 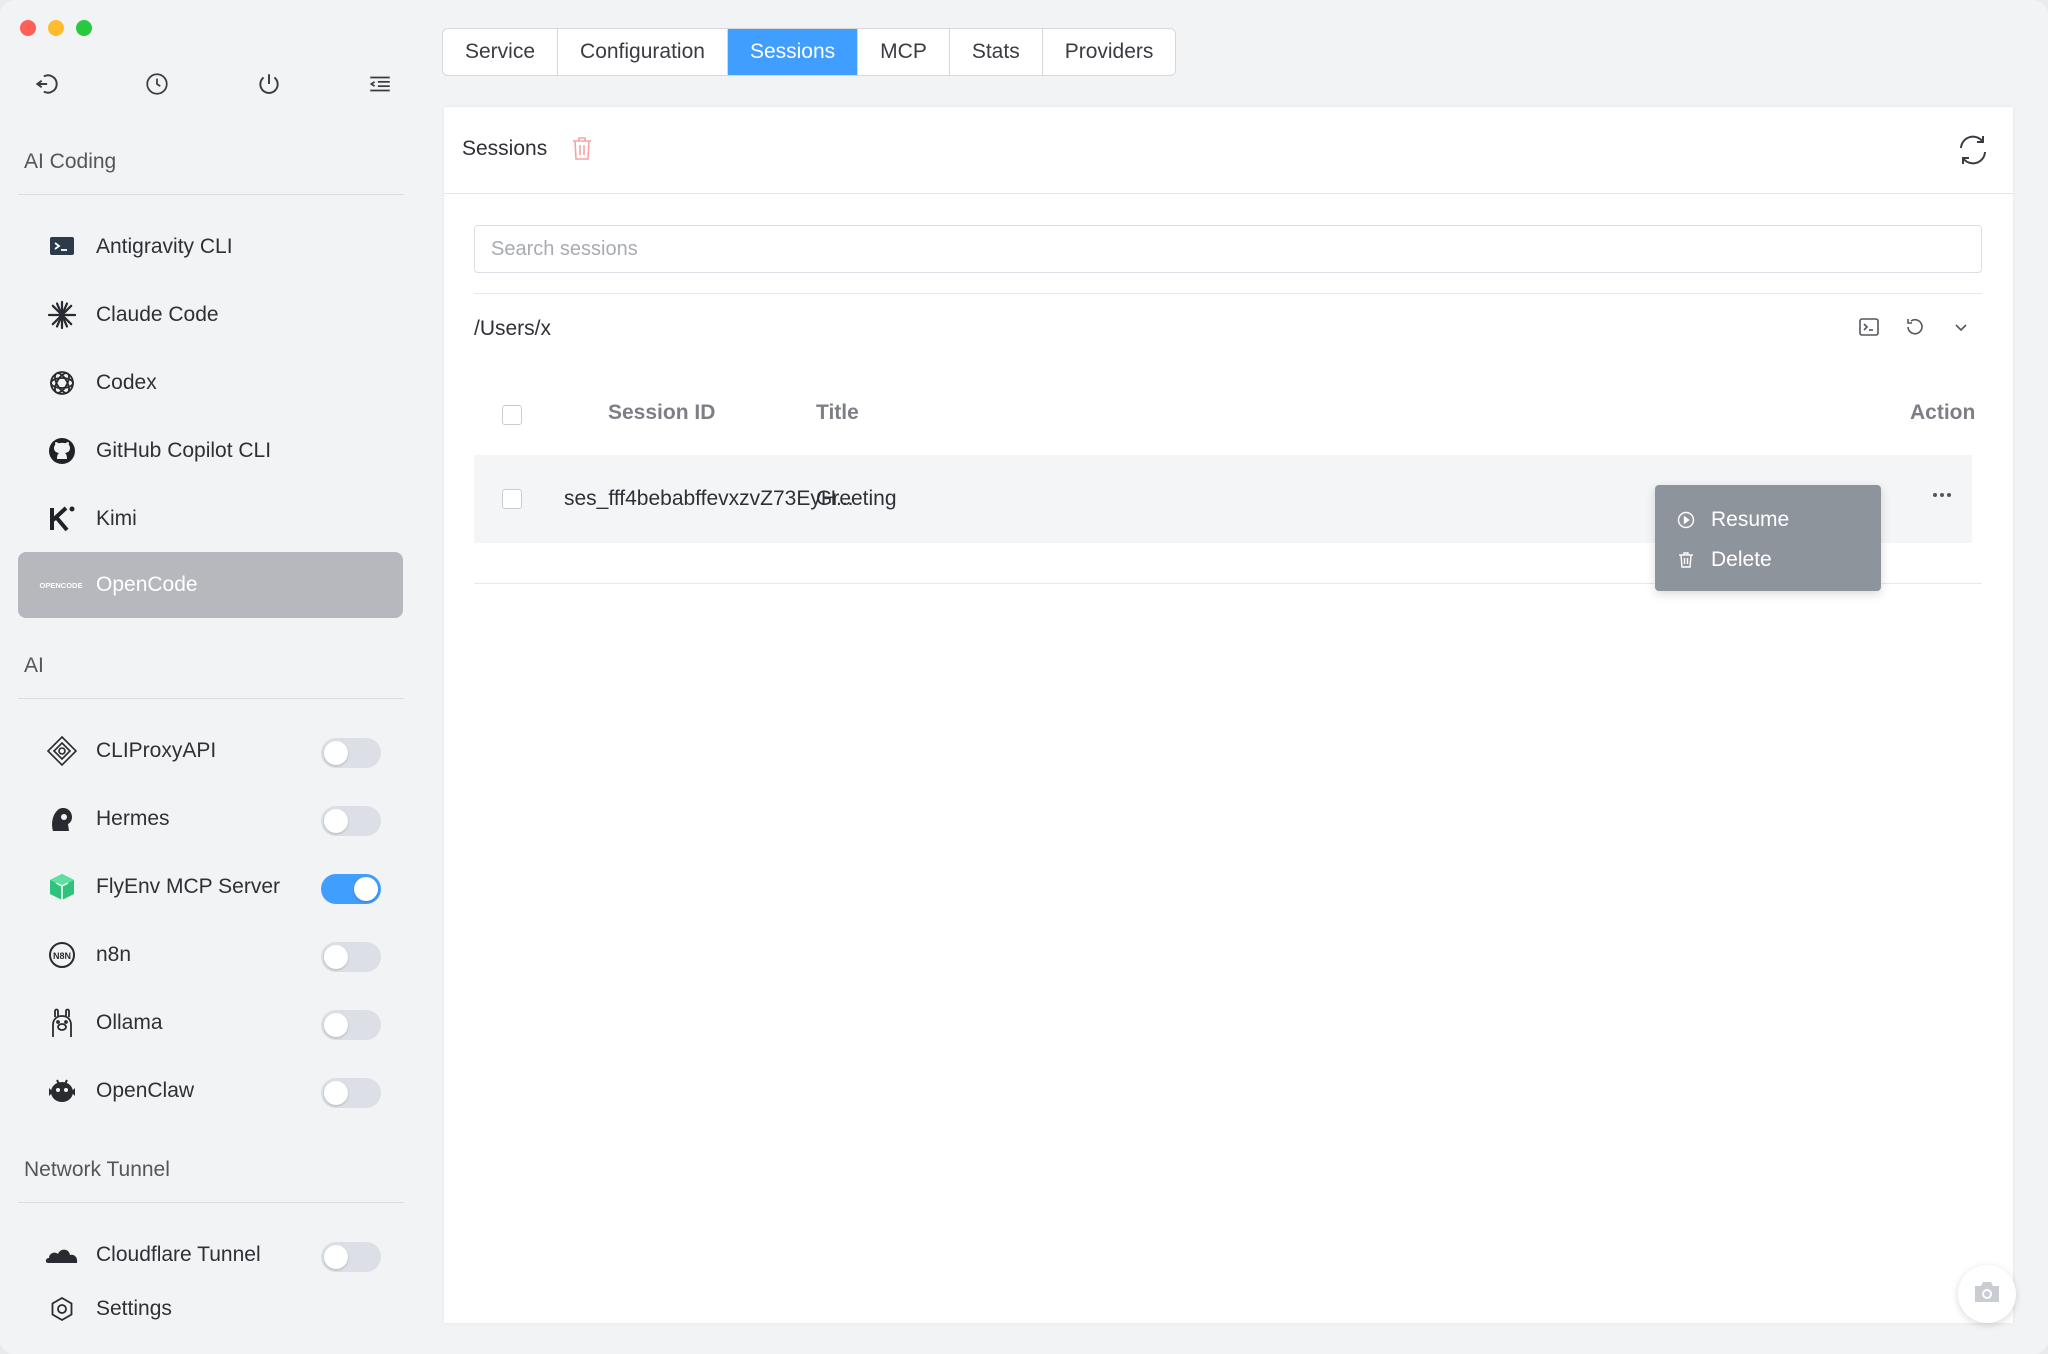 I want to click on trash-icon, so click(x=1686, y=560).